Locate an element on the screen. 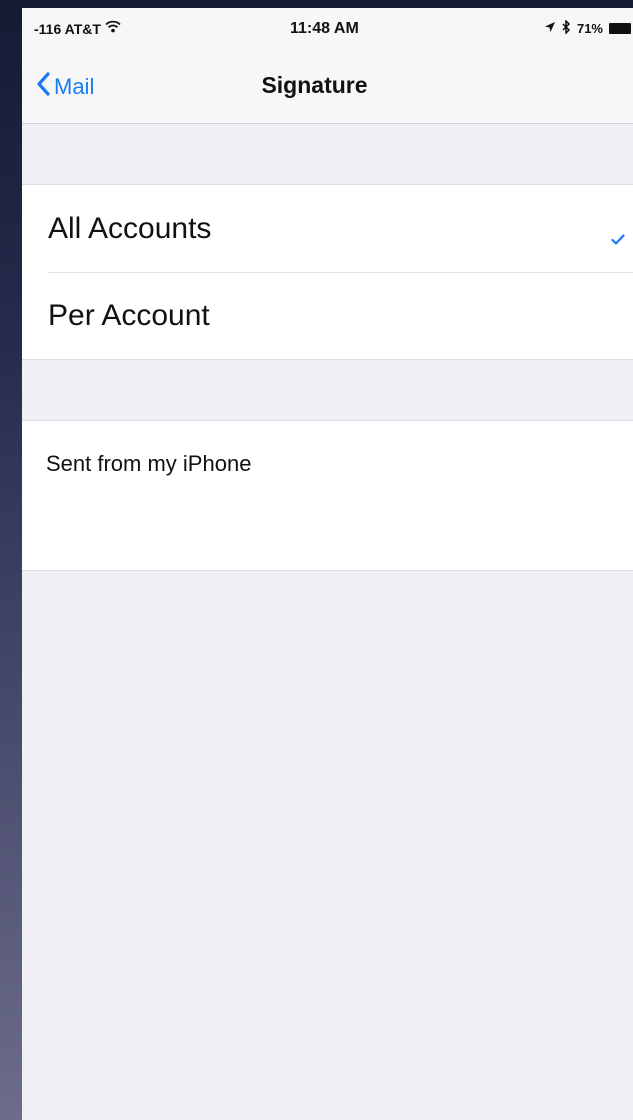 This screenshot has height=1120, width=633. status-right: 71% is located at coordinates (587, 28).